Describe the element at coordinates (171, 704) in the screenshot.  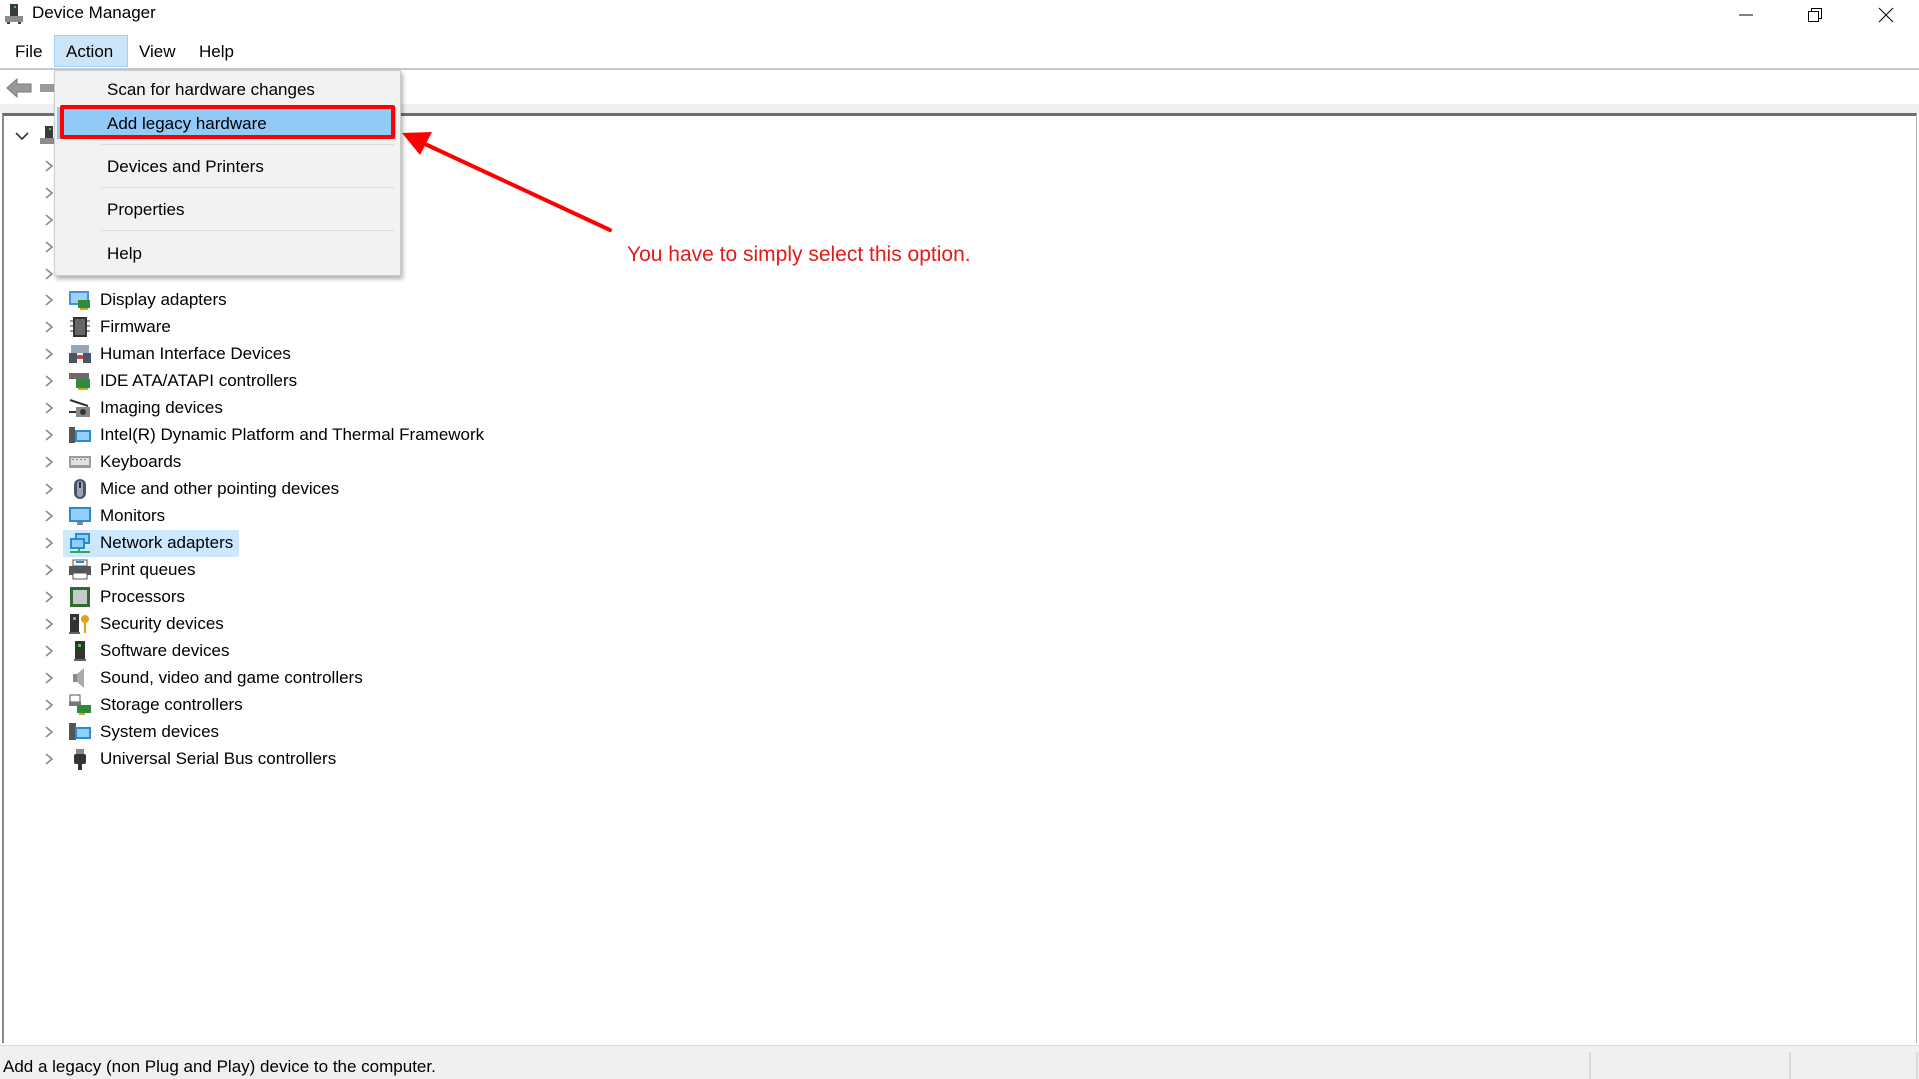
I see `tree-item-label: Storage controllers` at that location.